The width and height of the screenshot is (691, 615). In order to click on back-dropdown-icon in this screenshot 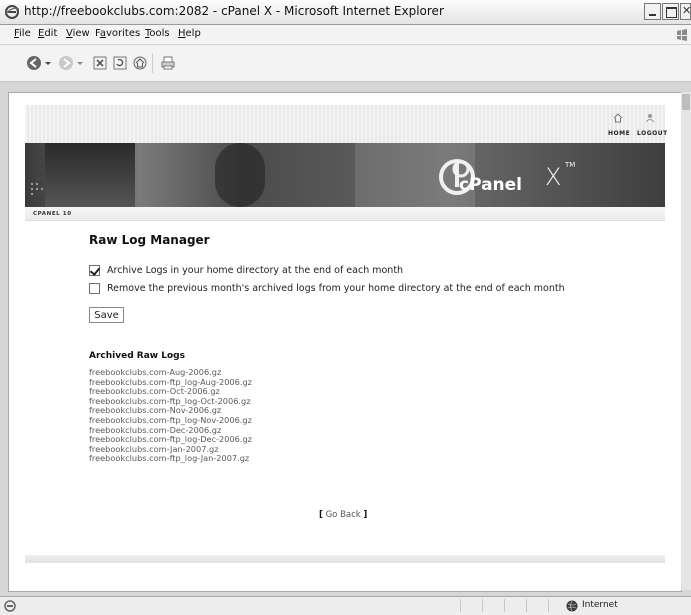, I will do `click(48, 63)`.